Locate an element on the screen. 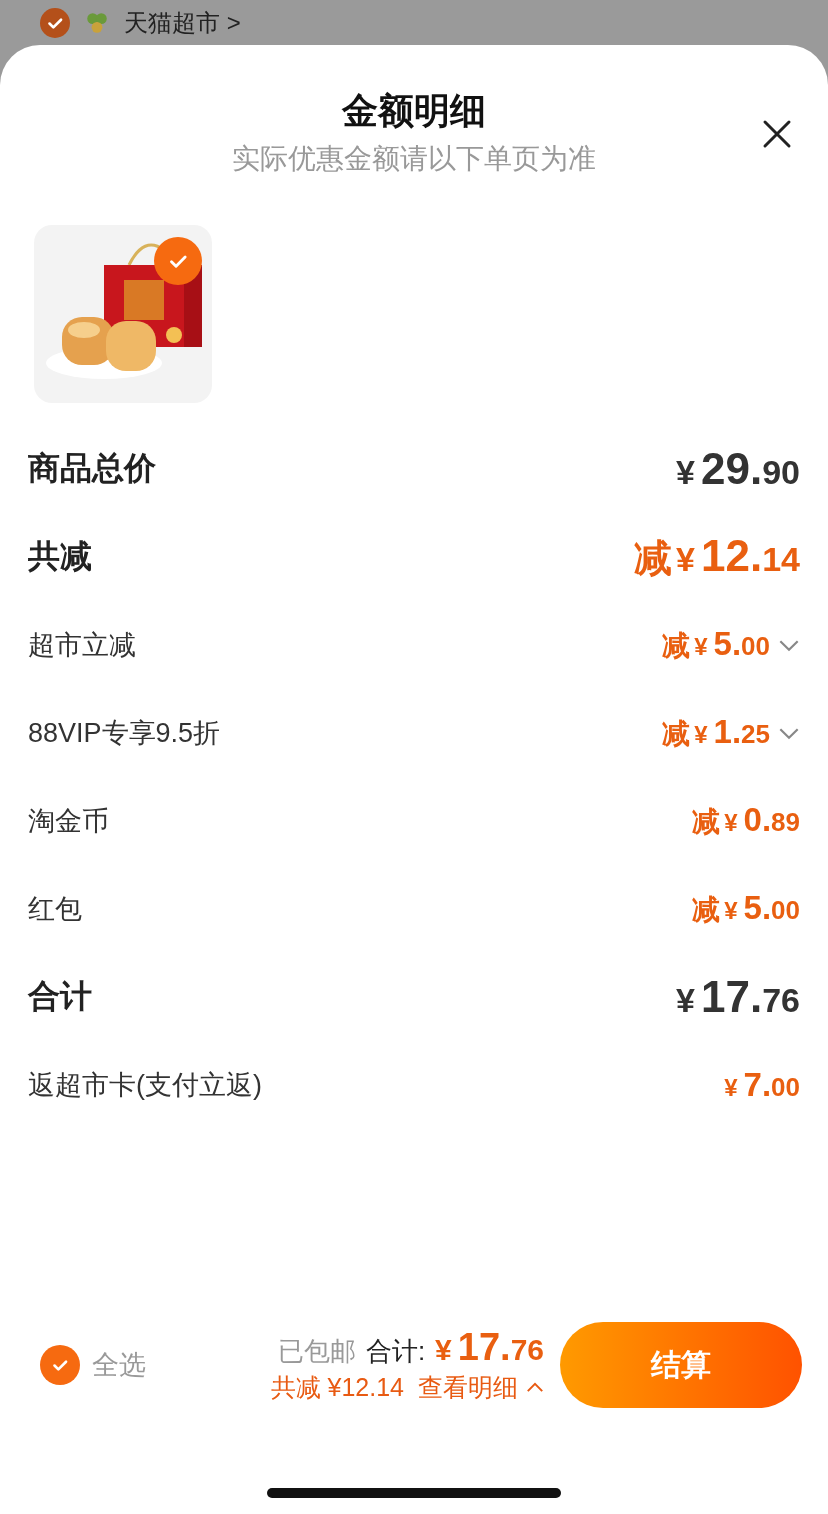 This screenshot has height=1514, width=828. close-icon is located at coordinates (777, 134).